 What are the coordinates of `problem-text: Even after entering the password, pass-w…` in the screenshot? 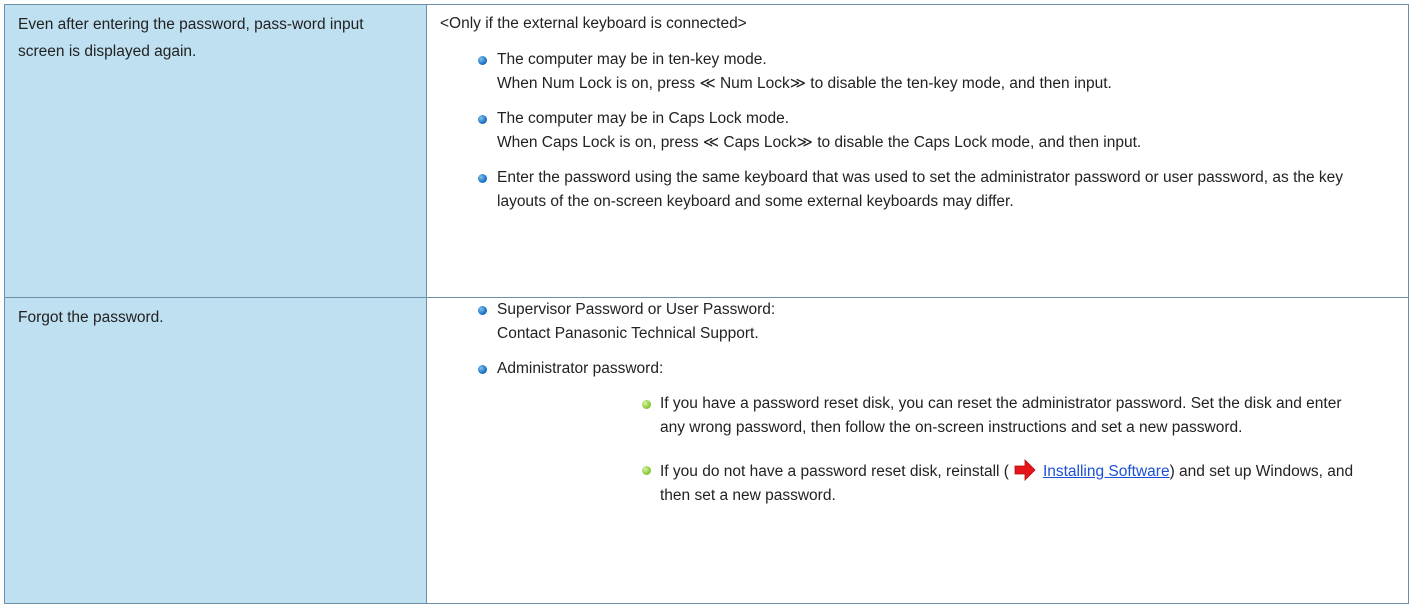 It's located at (191, 38).